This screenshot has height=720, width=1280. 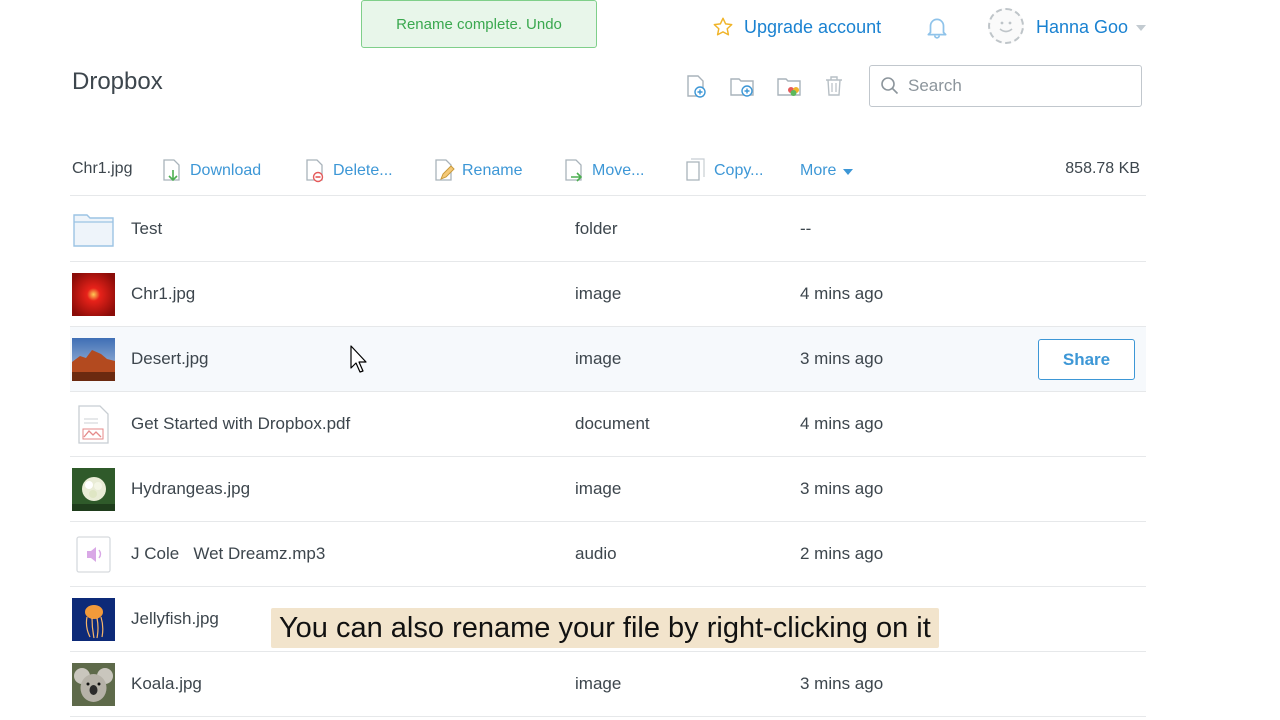 I want to click on more-label: More, so click(x=818, y=170).